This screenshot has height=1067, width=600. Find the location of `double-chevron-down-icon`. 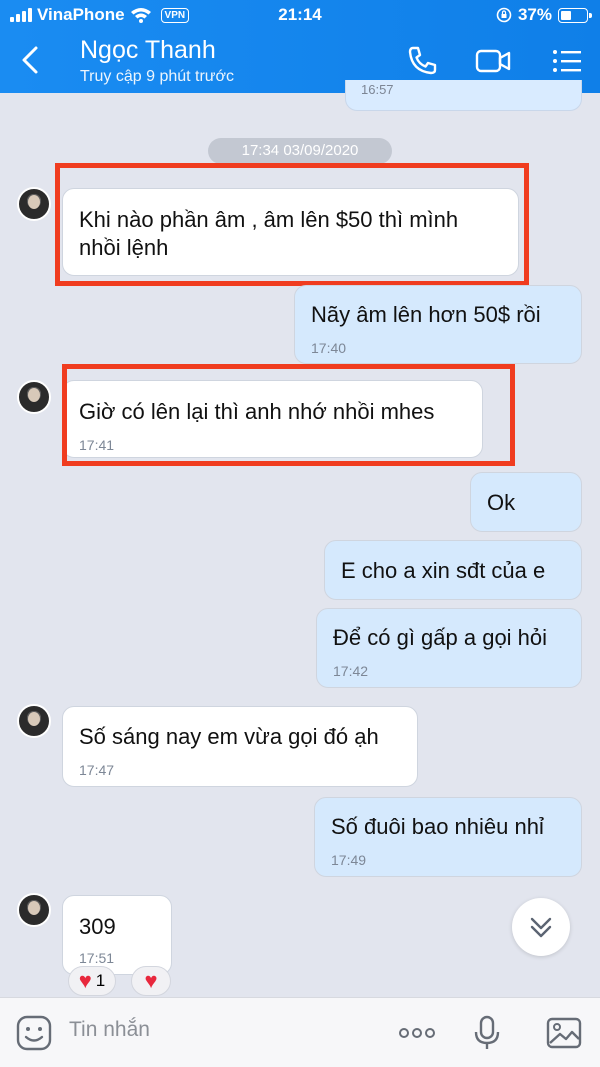

double-chevron-down-icon is located at coordinates (541, 927).